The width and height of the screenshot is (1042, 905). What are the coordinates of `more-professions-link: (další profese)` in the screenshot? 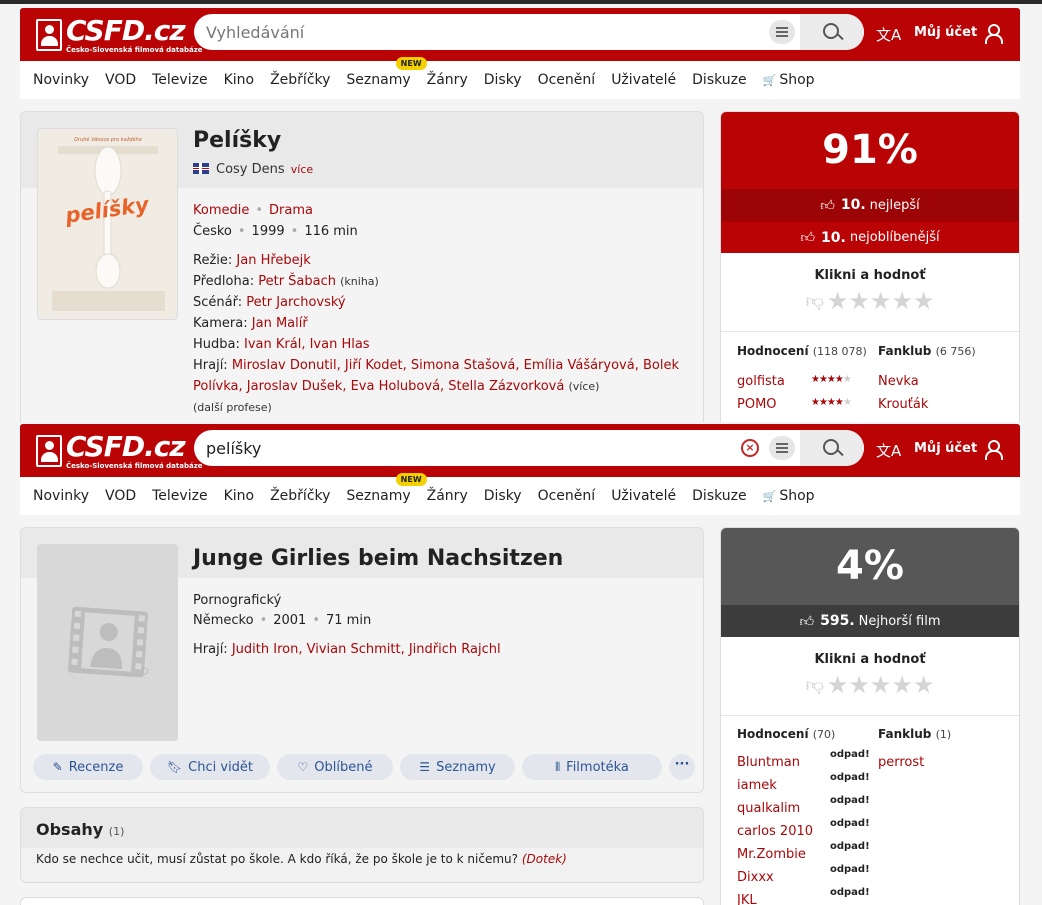 It's located at (232, 407).